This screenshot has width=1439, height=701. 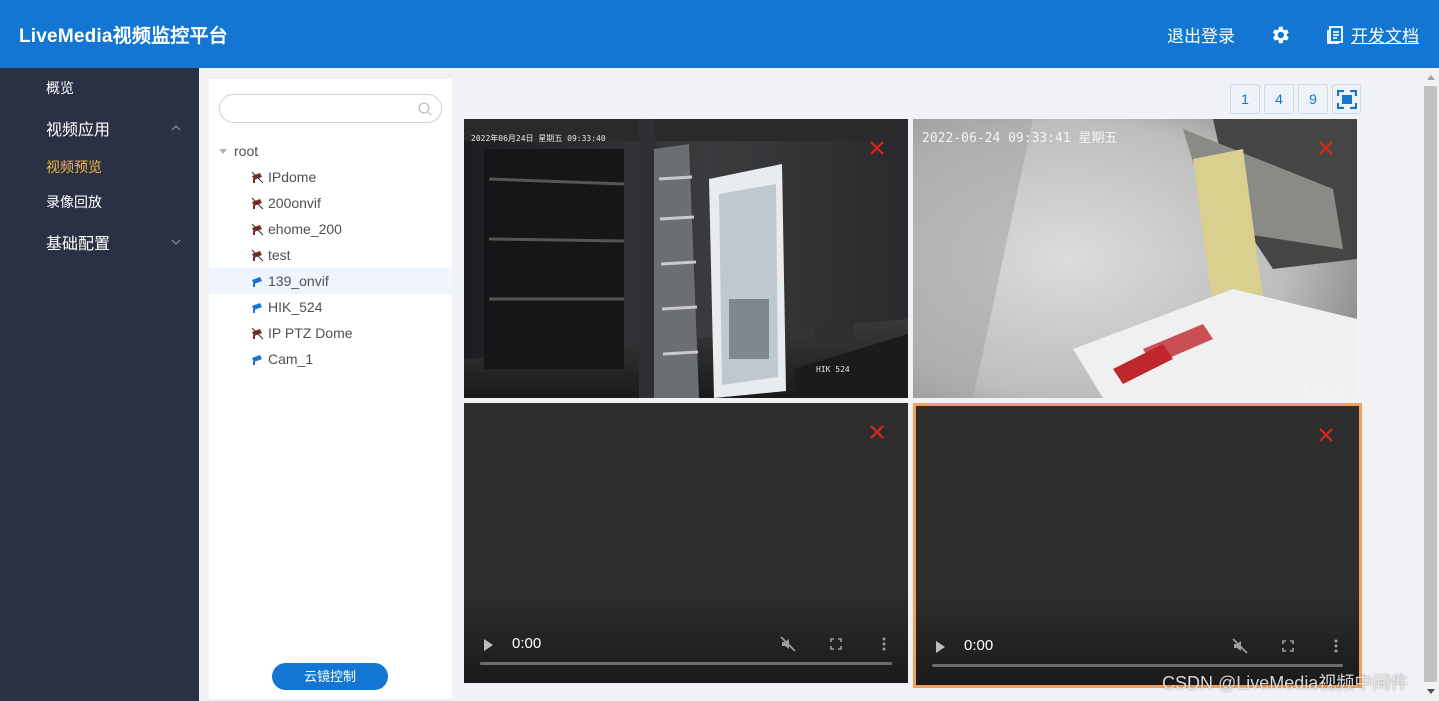 What do you see at coordinates (246, 151) in the screenshot?
I see `tree-root-label: root` at bounding box center [246, 151].